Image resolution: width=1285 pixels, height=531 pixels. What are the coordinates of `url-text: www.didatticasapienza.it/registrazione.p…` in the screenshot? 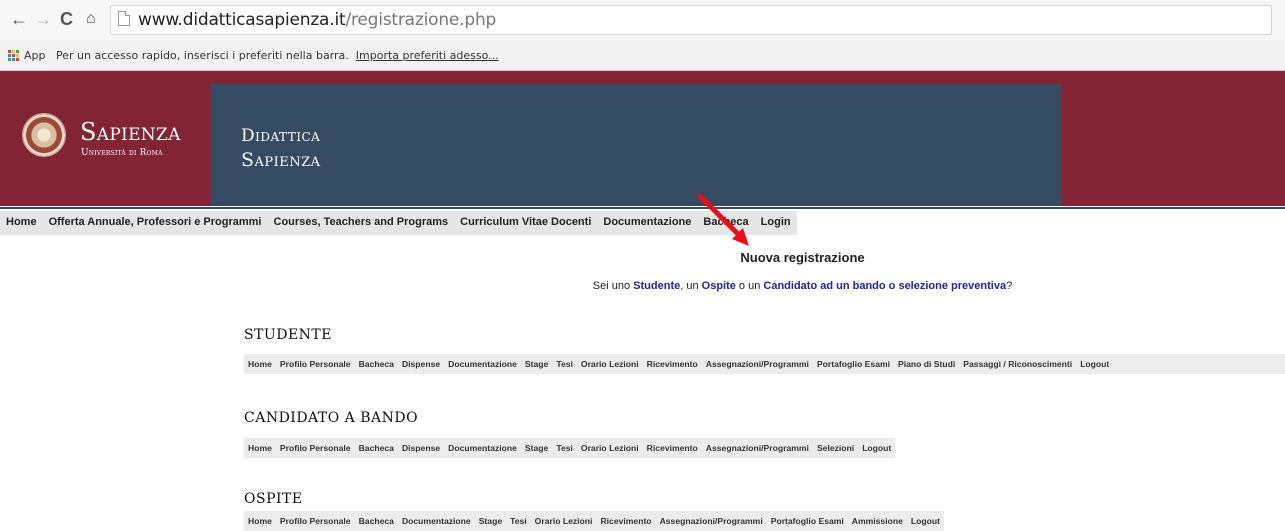 It's located at (317, 20).